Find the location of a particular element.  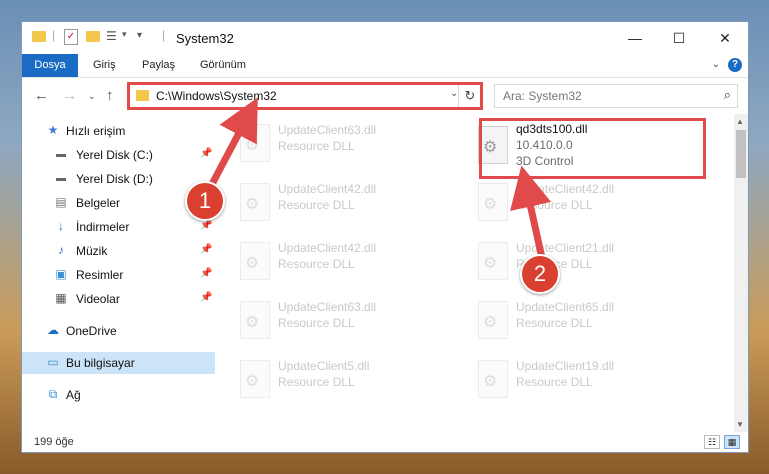

arrow-to-address-bar is located at coordinates (232, 144).